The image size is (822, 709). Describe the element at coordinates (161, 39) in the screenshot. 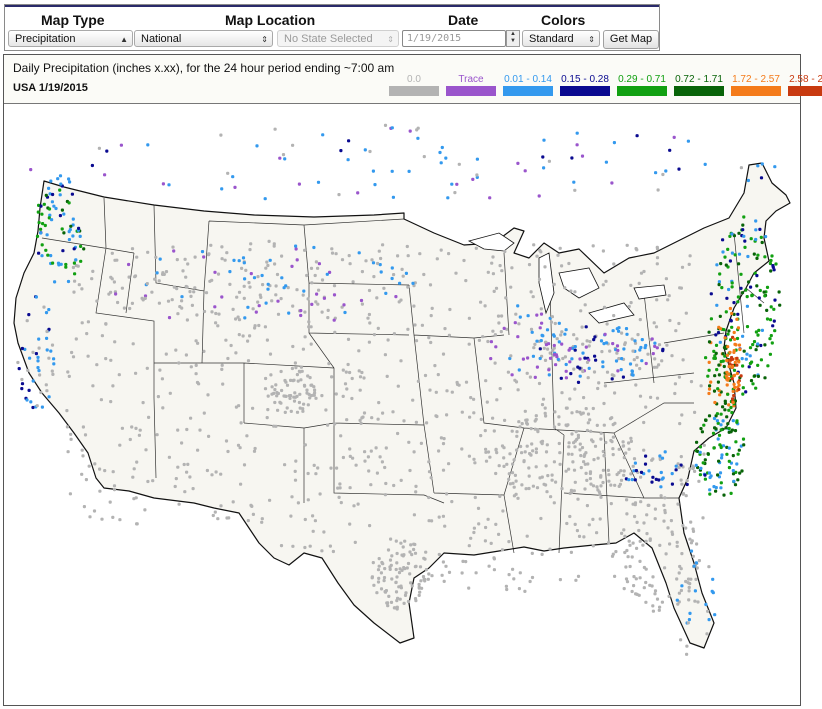

I see `map-location-select-value: National` at that location.